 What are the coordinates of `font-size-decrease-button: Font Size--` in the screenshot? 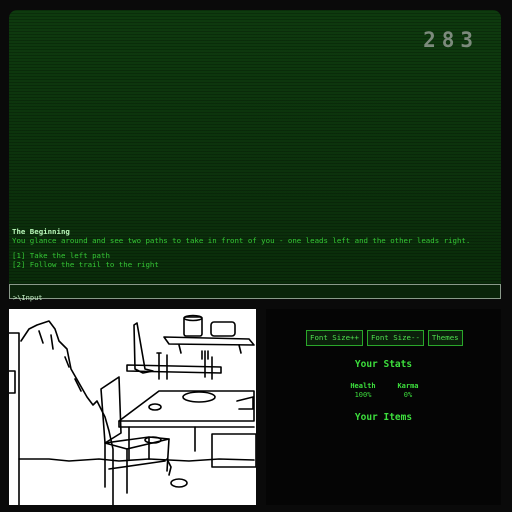 It's located at (395, 338).